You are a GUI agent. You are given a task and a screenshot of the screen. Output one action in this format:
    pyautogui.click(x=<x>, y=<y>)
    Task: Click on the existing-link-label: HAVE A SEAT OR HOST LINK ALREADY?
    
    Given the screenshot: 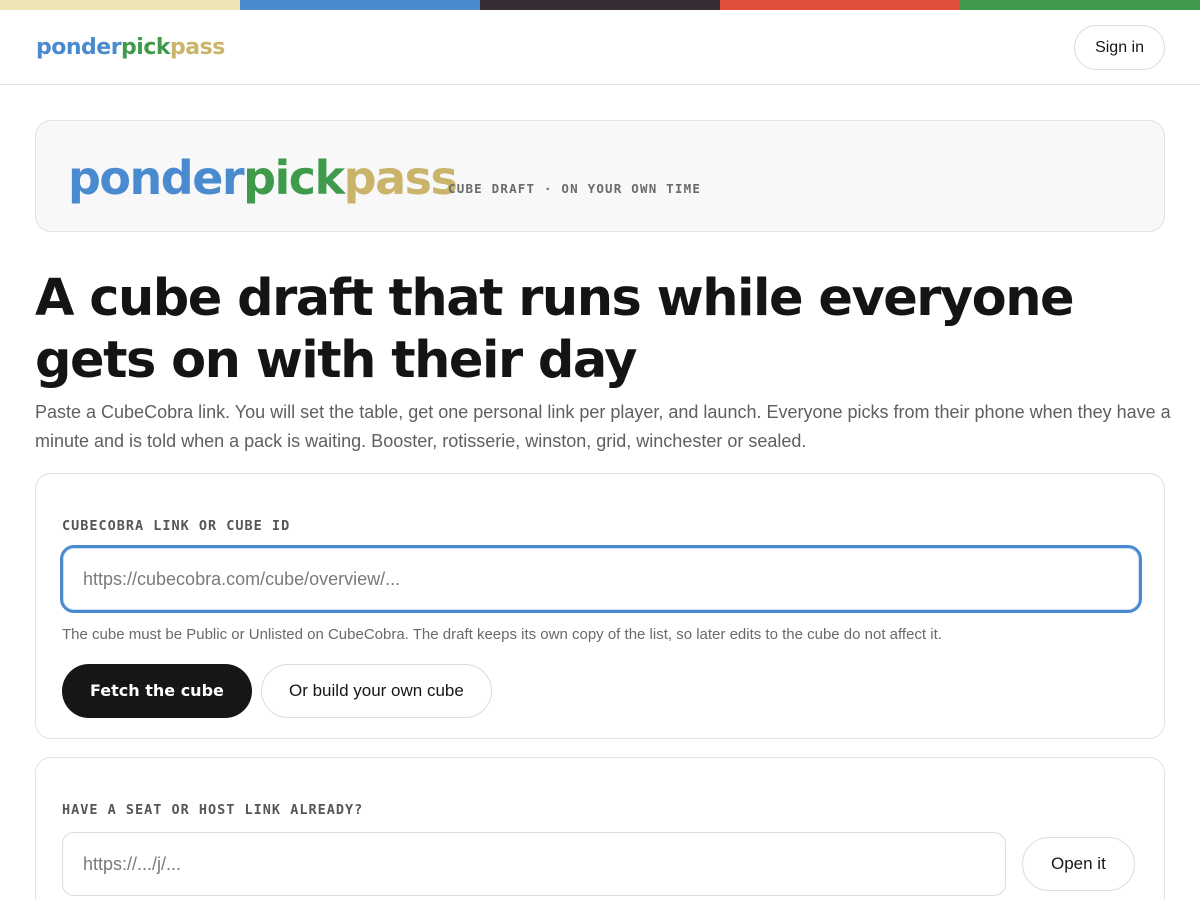 What is the action you would take?
    pyautogui.click(x=213, y=810)
    